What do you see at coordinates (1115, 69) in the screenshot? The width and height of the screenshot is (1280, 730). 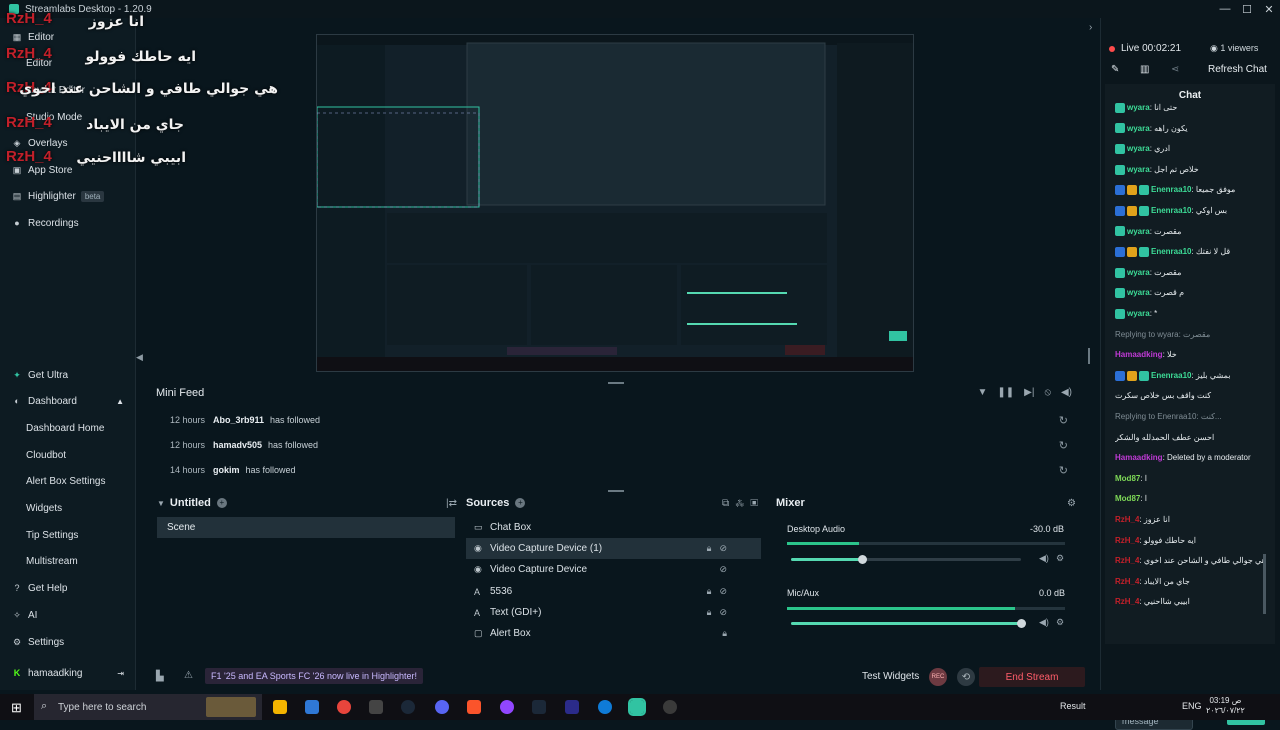 I see `edit-icon: ✎` at bounding box center [1115, 69].